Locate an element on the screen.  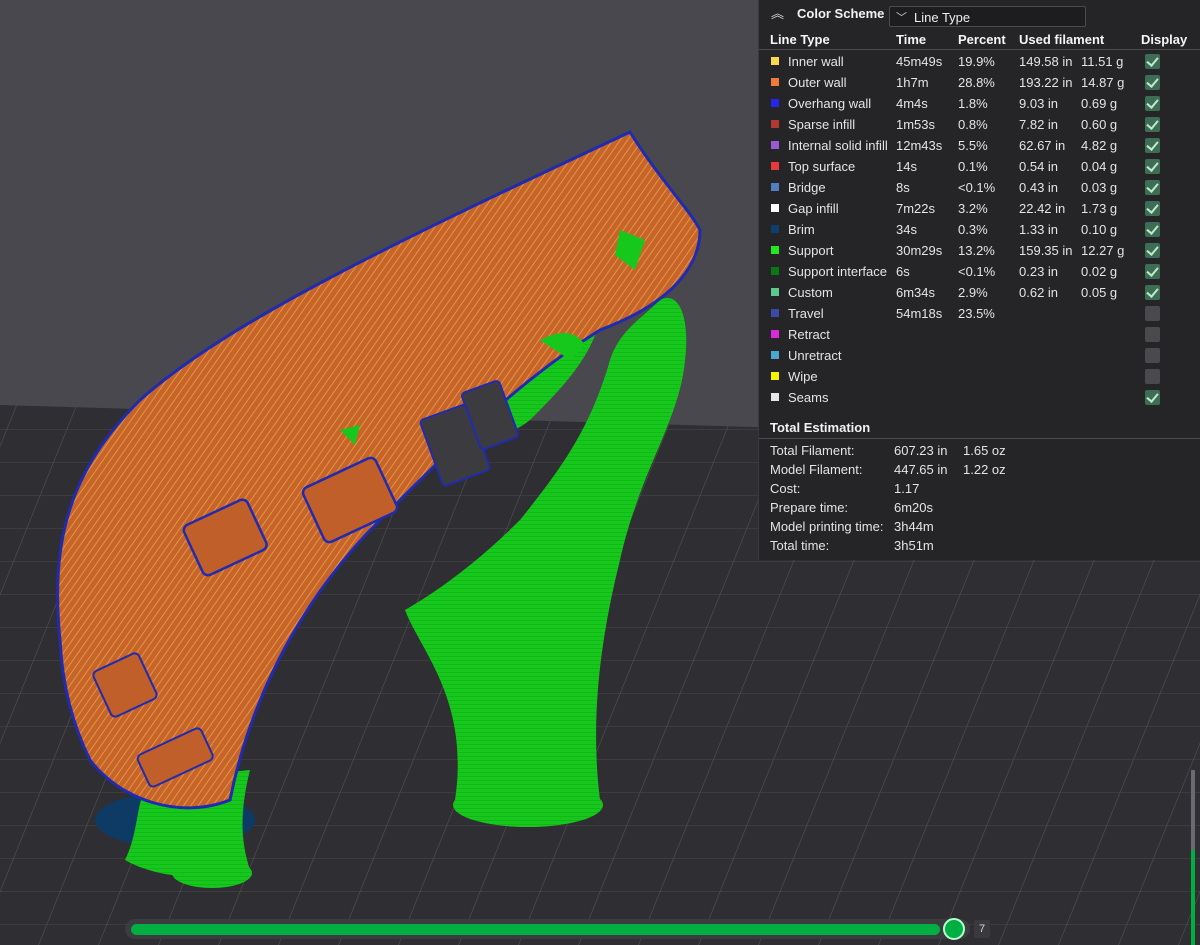
line-type-row: Wipe is located at coordinates (979, 376).